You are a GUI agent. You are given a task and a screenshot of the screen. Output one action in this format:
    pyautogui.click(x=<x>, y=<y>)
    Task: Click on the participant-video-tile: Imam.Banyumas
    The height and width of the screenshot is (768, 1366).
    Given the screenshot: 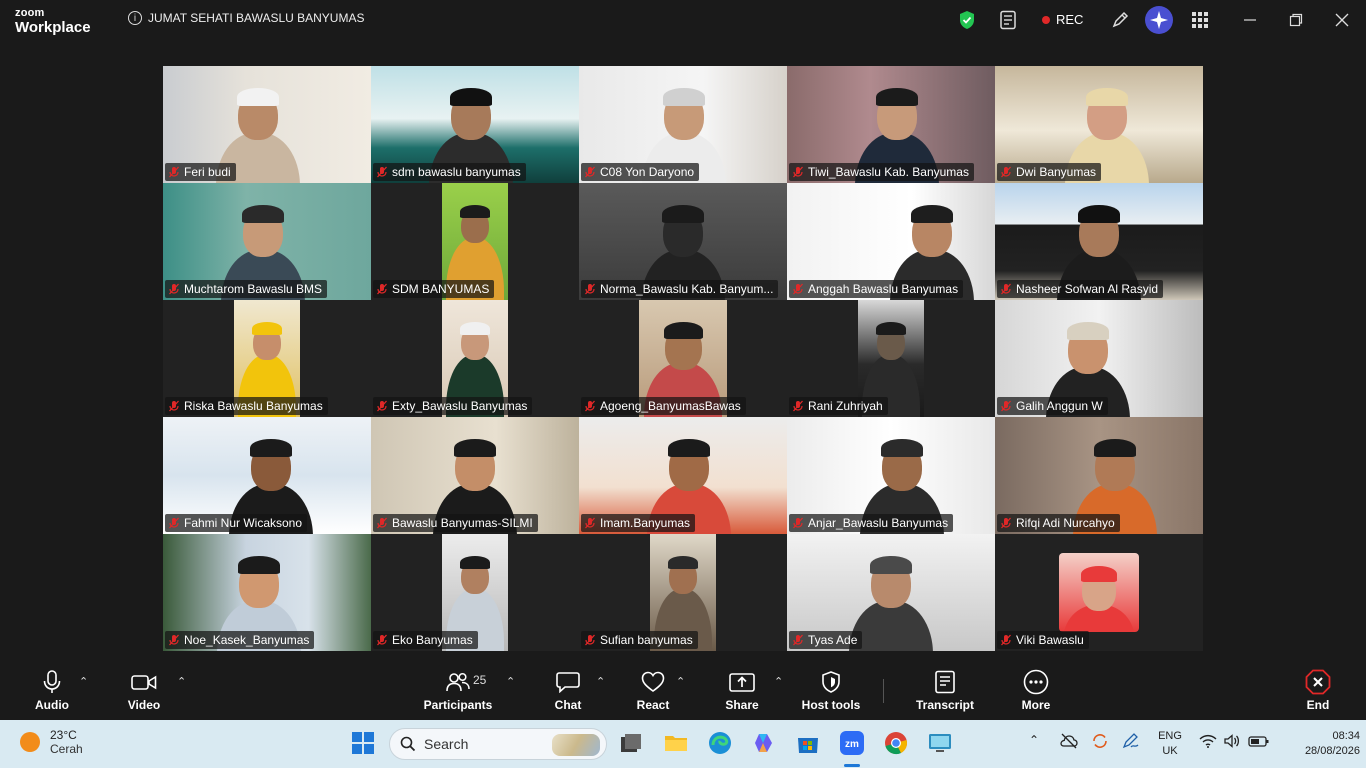 What is the action you would take?
    pyautogui.click(x=683, y=475)
    